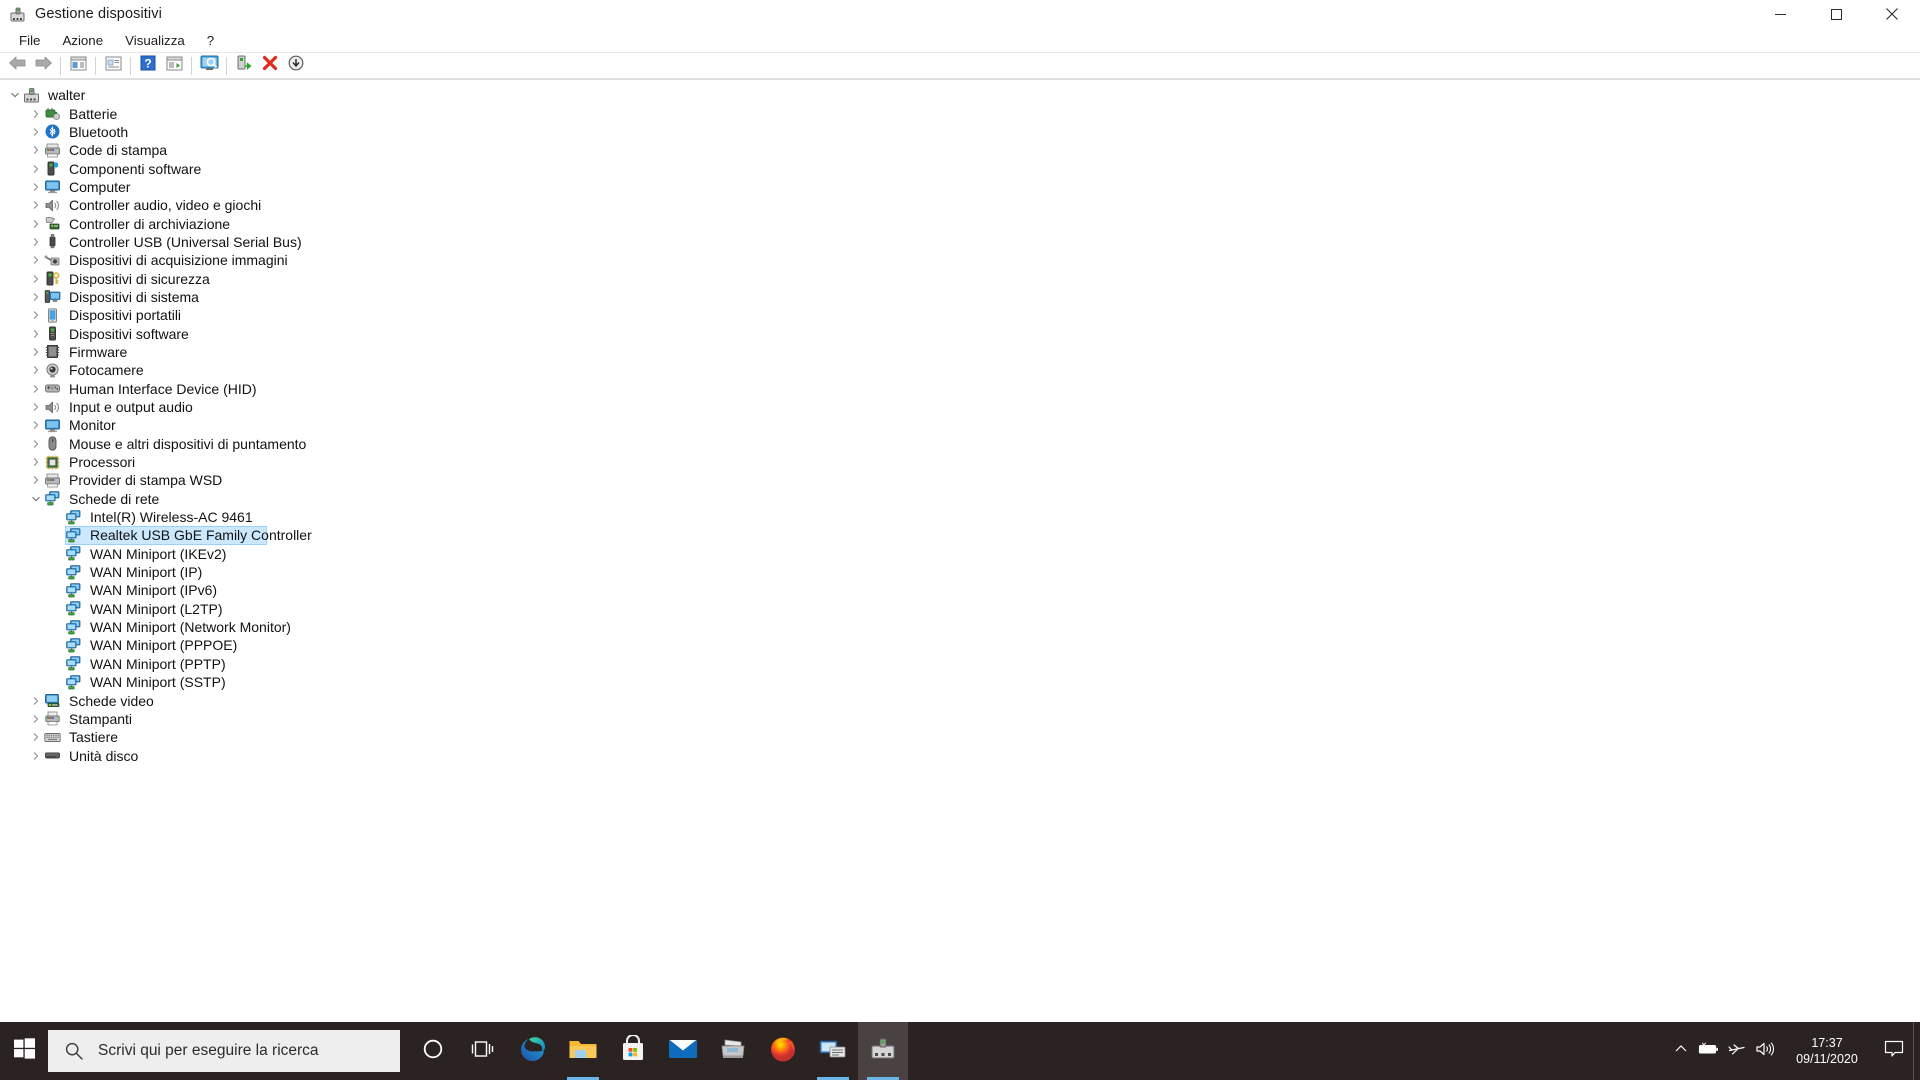  Describe the element at coordinates (960, 352) in the screenshot. I see `tree-item: Firmware` at that location.